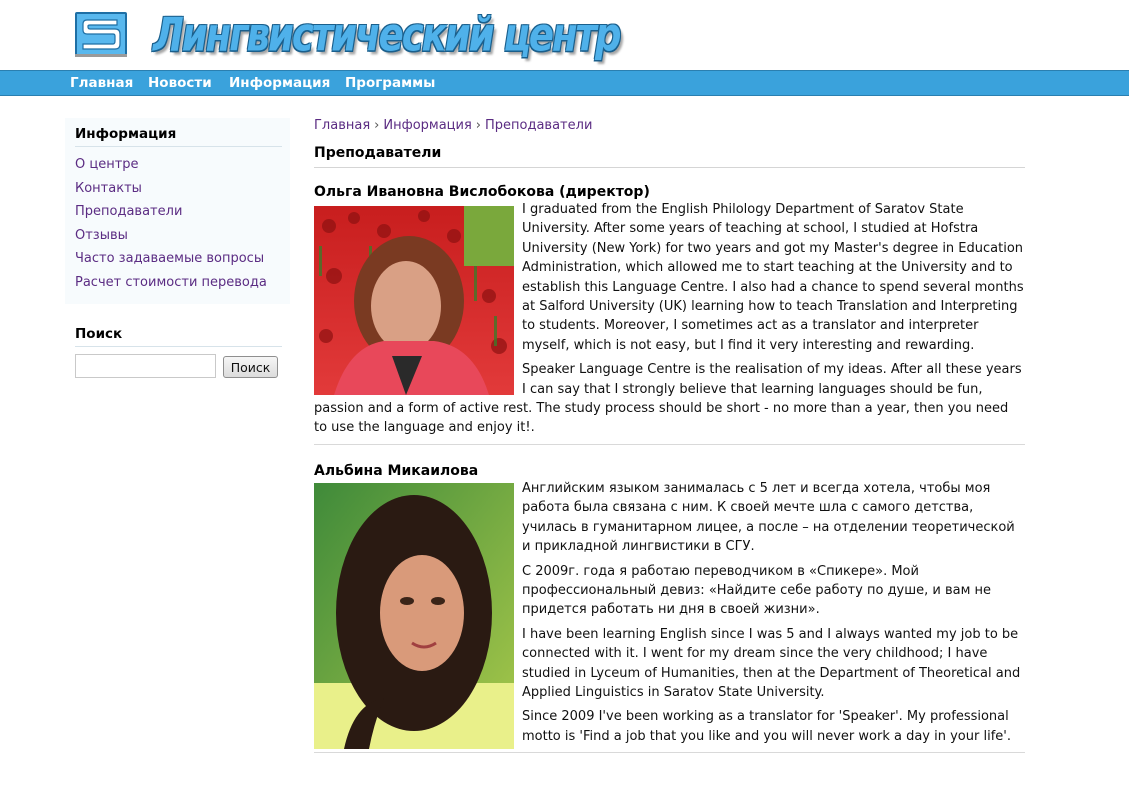 The width and height of the screenshot is (1129, 793). I want to click on teacher-name: Альбина Микаилова, so click(396, 470).